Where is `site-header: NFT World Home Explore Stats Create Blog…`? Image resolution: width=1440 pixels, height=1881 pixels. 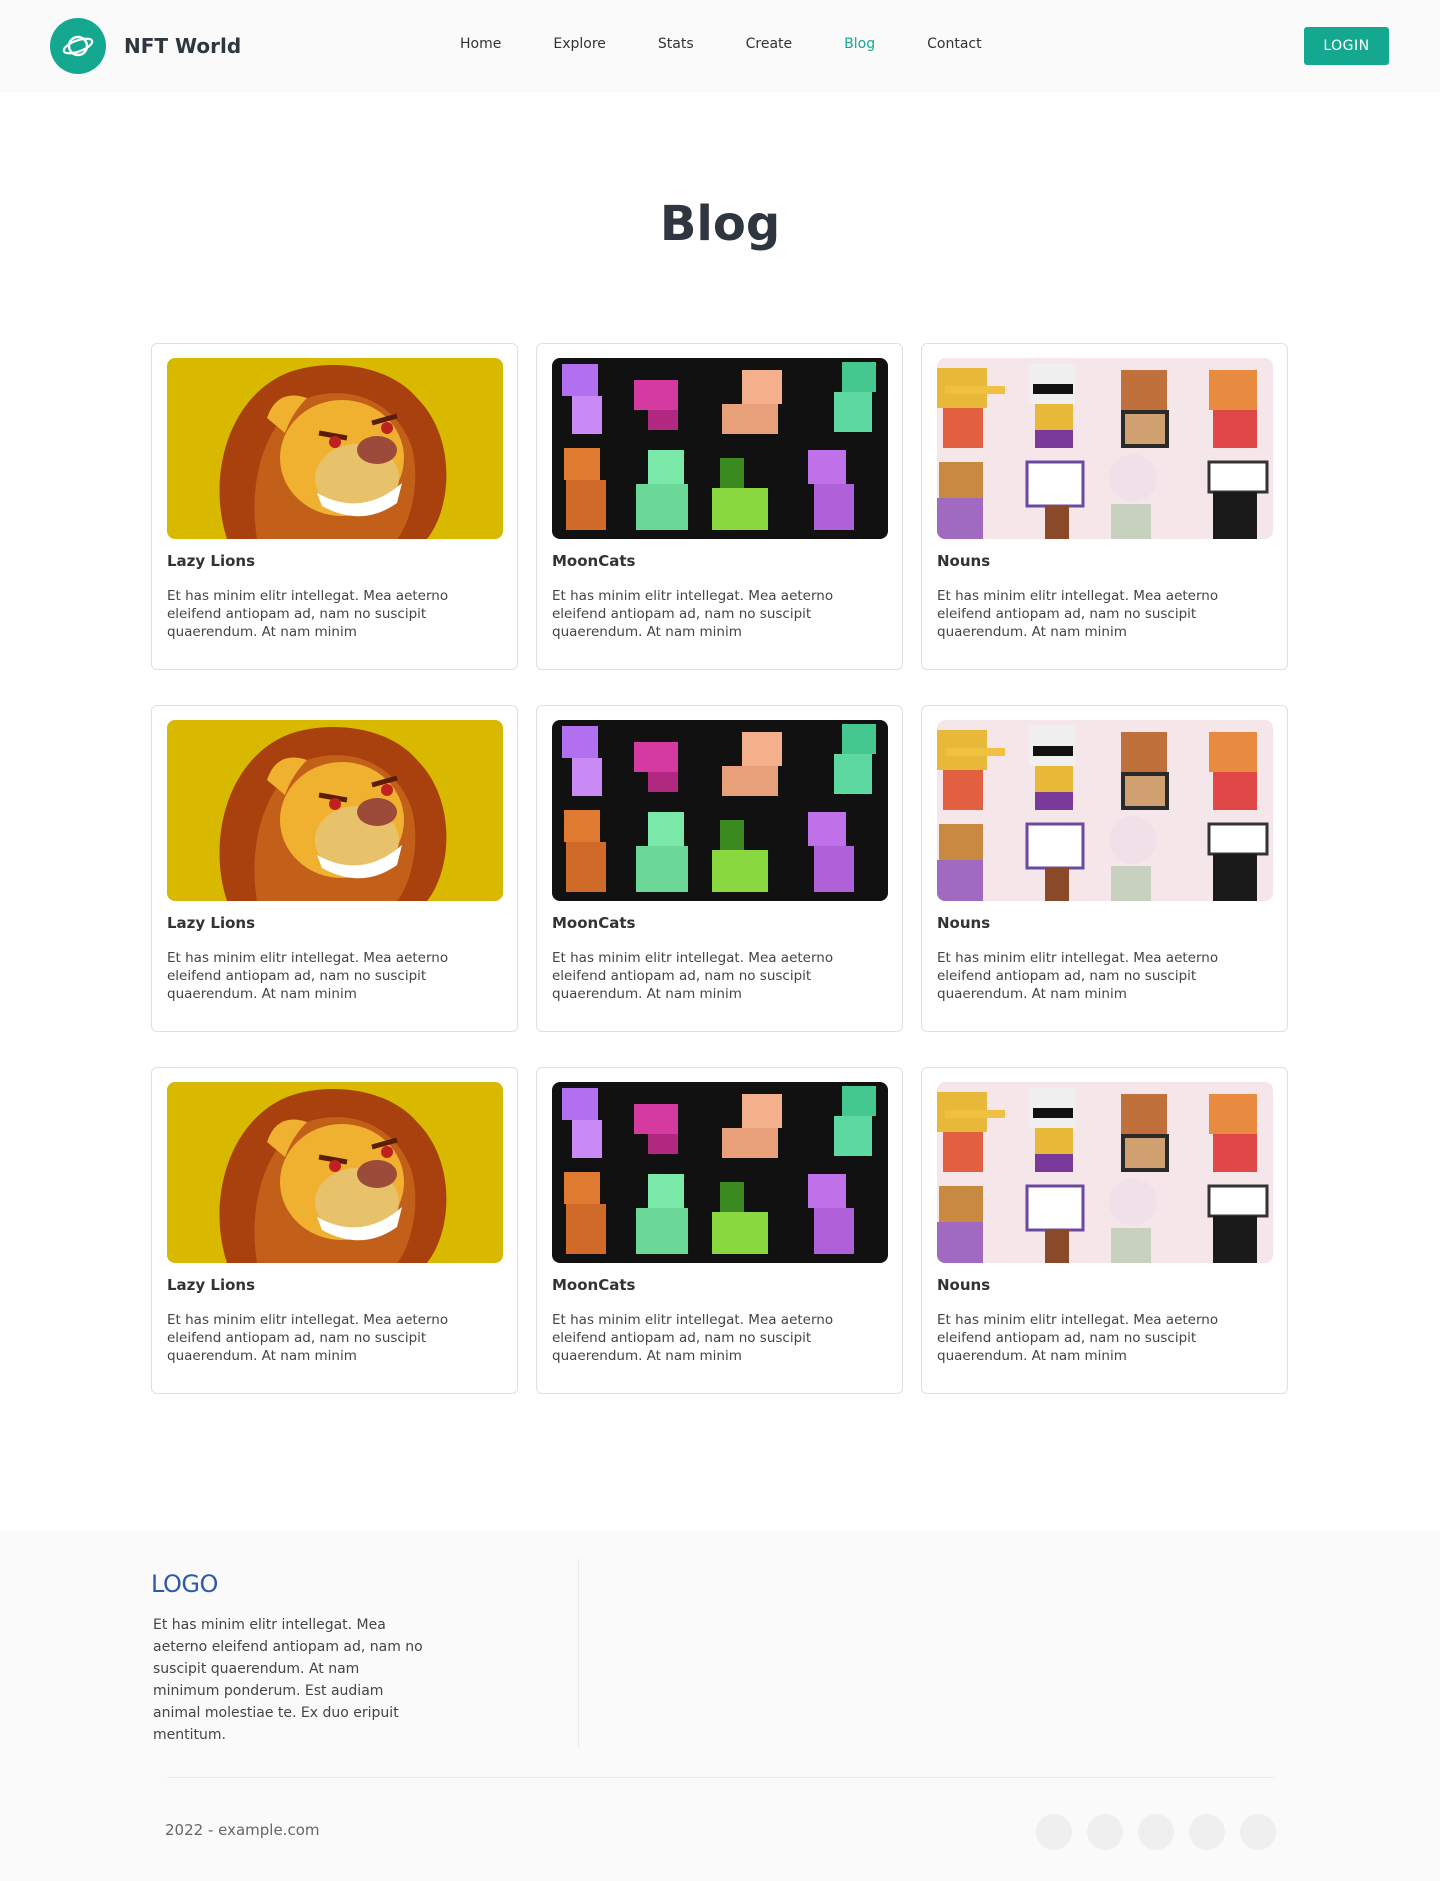 site-header: NFT World Home Explore Stats Create Blog… is located at coordinates (720, 46).